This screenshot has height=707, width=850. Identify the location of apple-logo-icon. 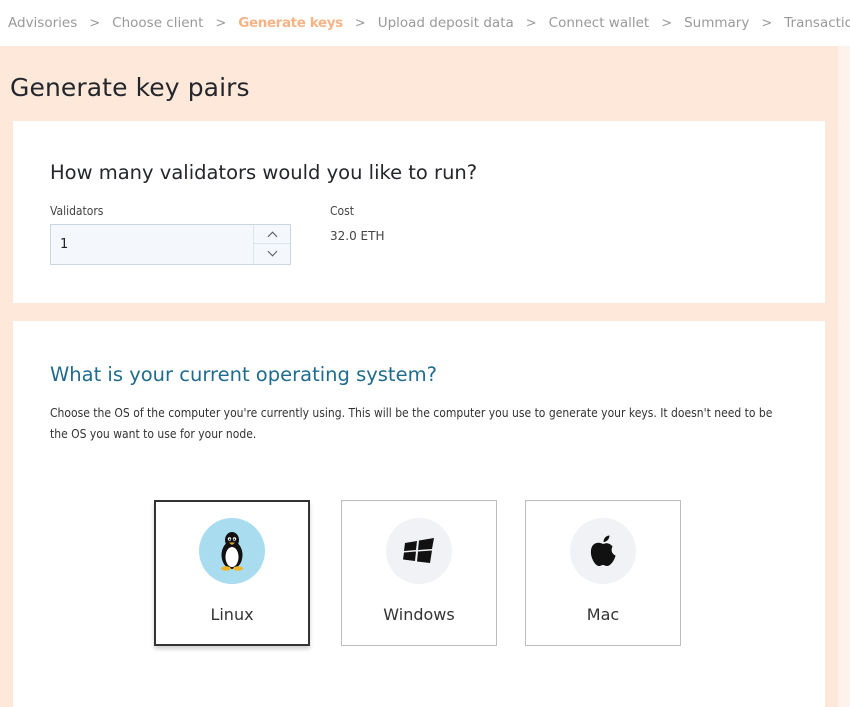
(603, 550).